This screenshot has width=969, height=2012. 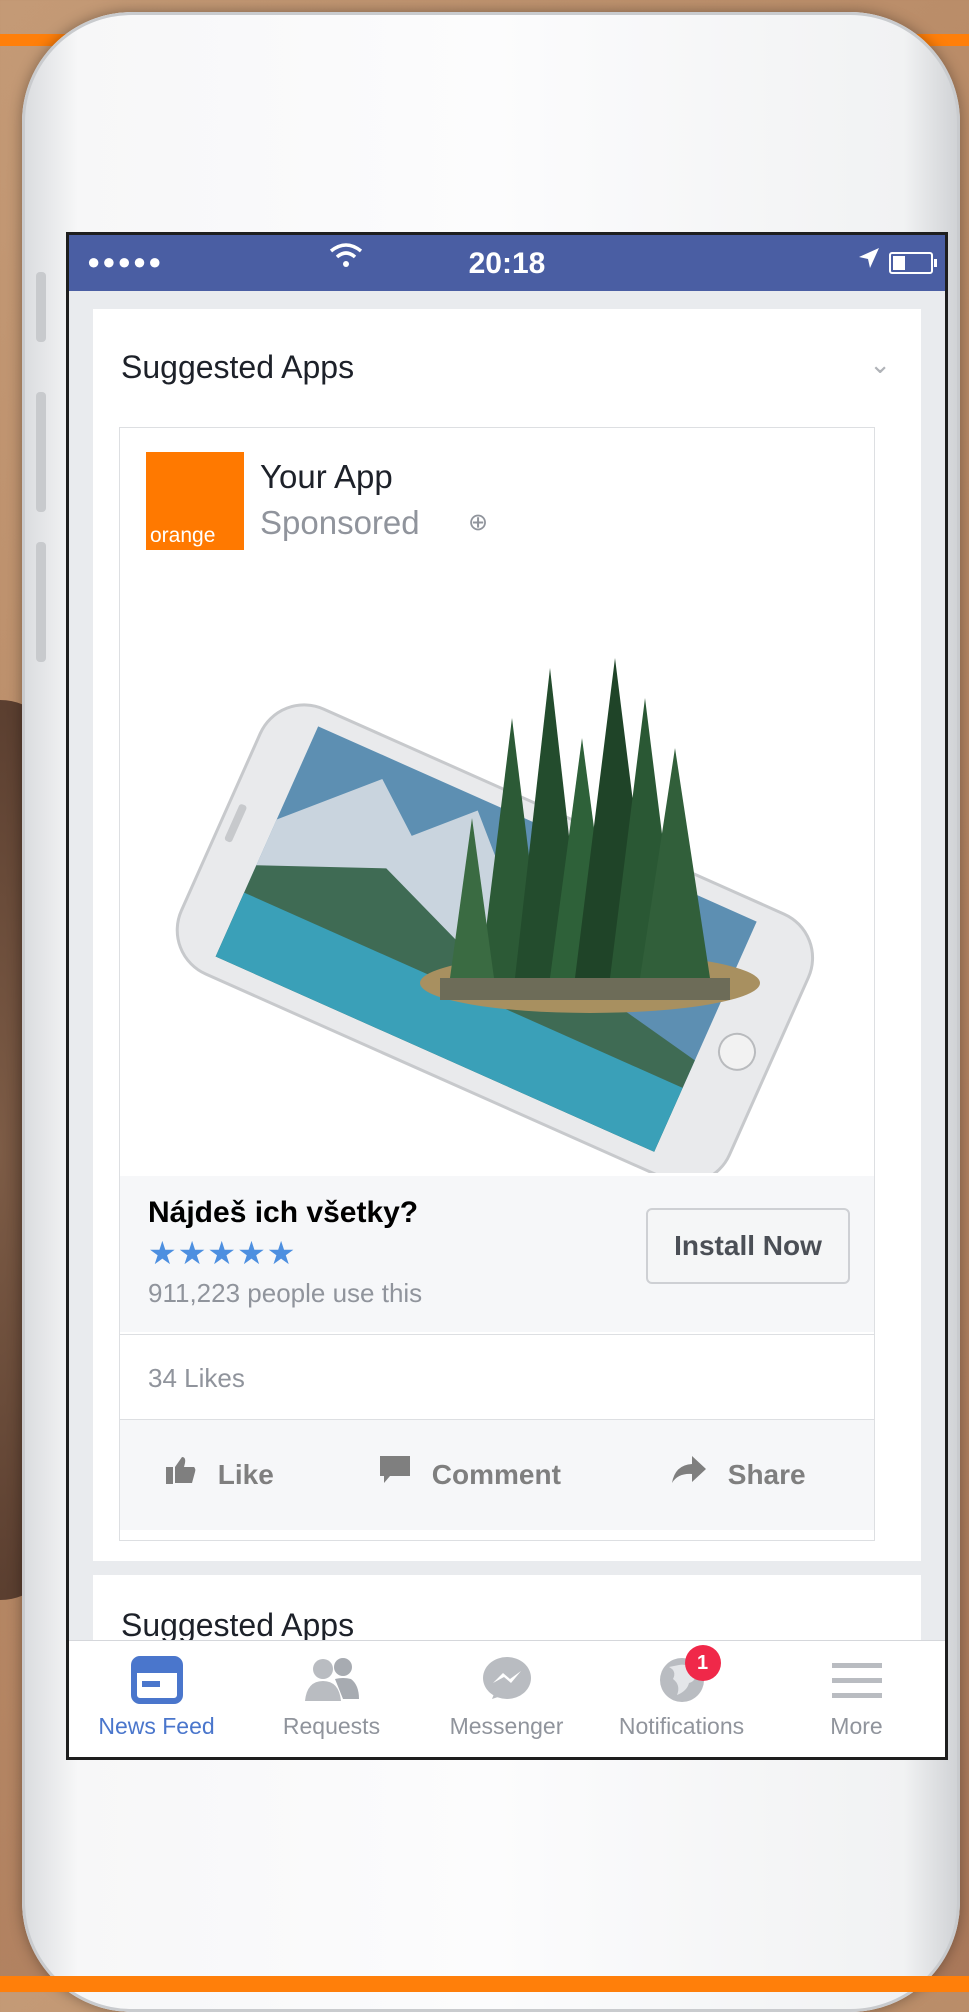 What do you see at coordinates (238, 1625) in the screenshot?
I see `next-card-title: Suggested Apps` at bounding box center [238, 1625].